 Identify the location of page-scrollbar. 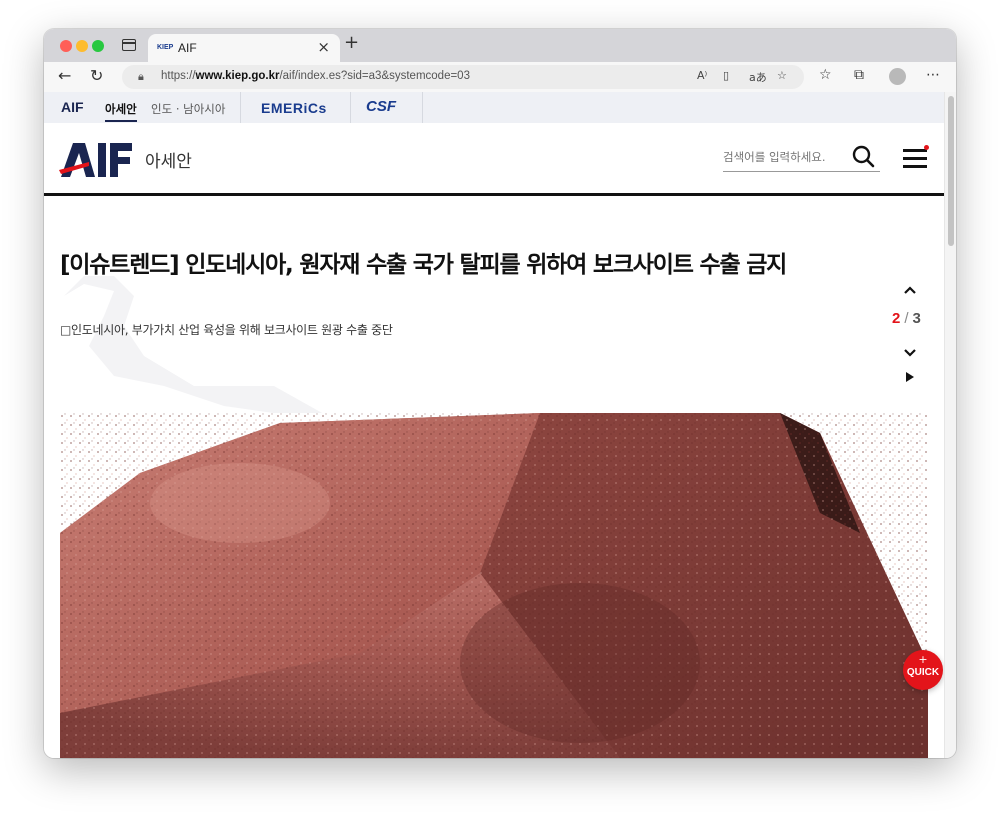
(950, 425).